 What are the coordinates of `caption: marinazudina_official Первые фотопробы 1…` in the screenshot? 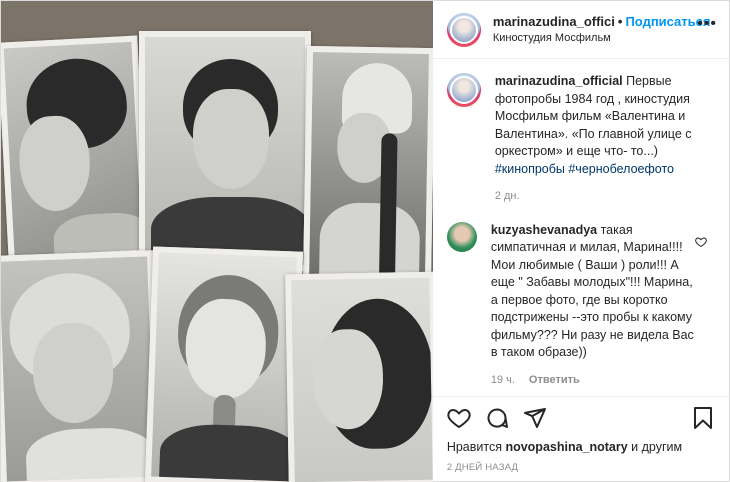 It's located at (580, 139).